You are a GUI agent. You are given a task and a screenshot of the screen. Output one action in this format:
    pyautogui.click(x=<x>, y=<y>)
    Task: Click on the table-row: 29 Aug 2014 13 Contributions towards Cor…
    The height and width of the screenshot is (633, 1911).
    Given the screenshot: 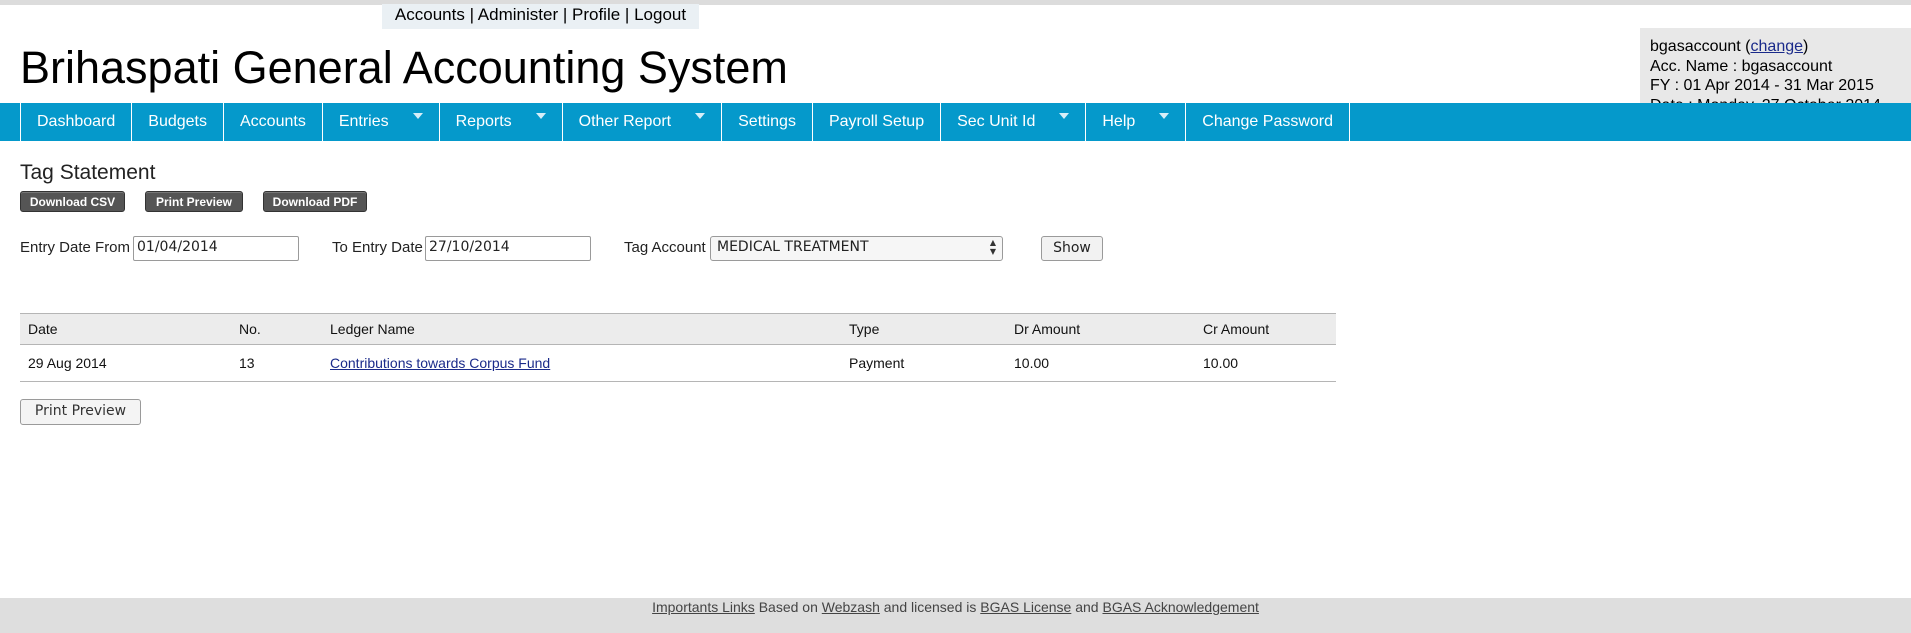 What is the action you would take?
    pyautogui.click(x=678, y=363)
    